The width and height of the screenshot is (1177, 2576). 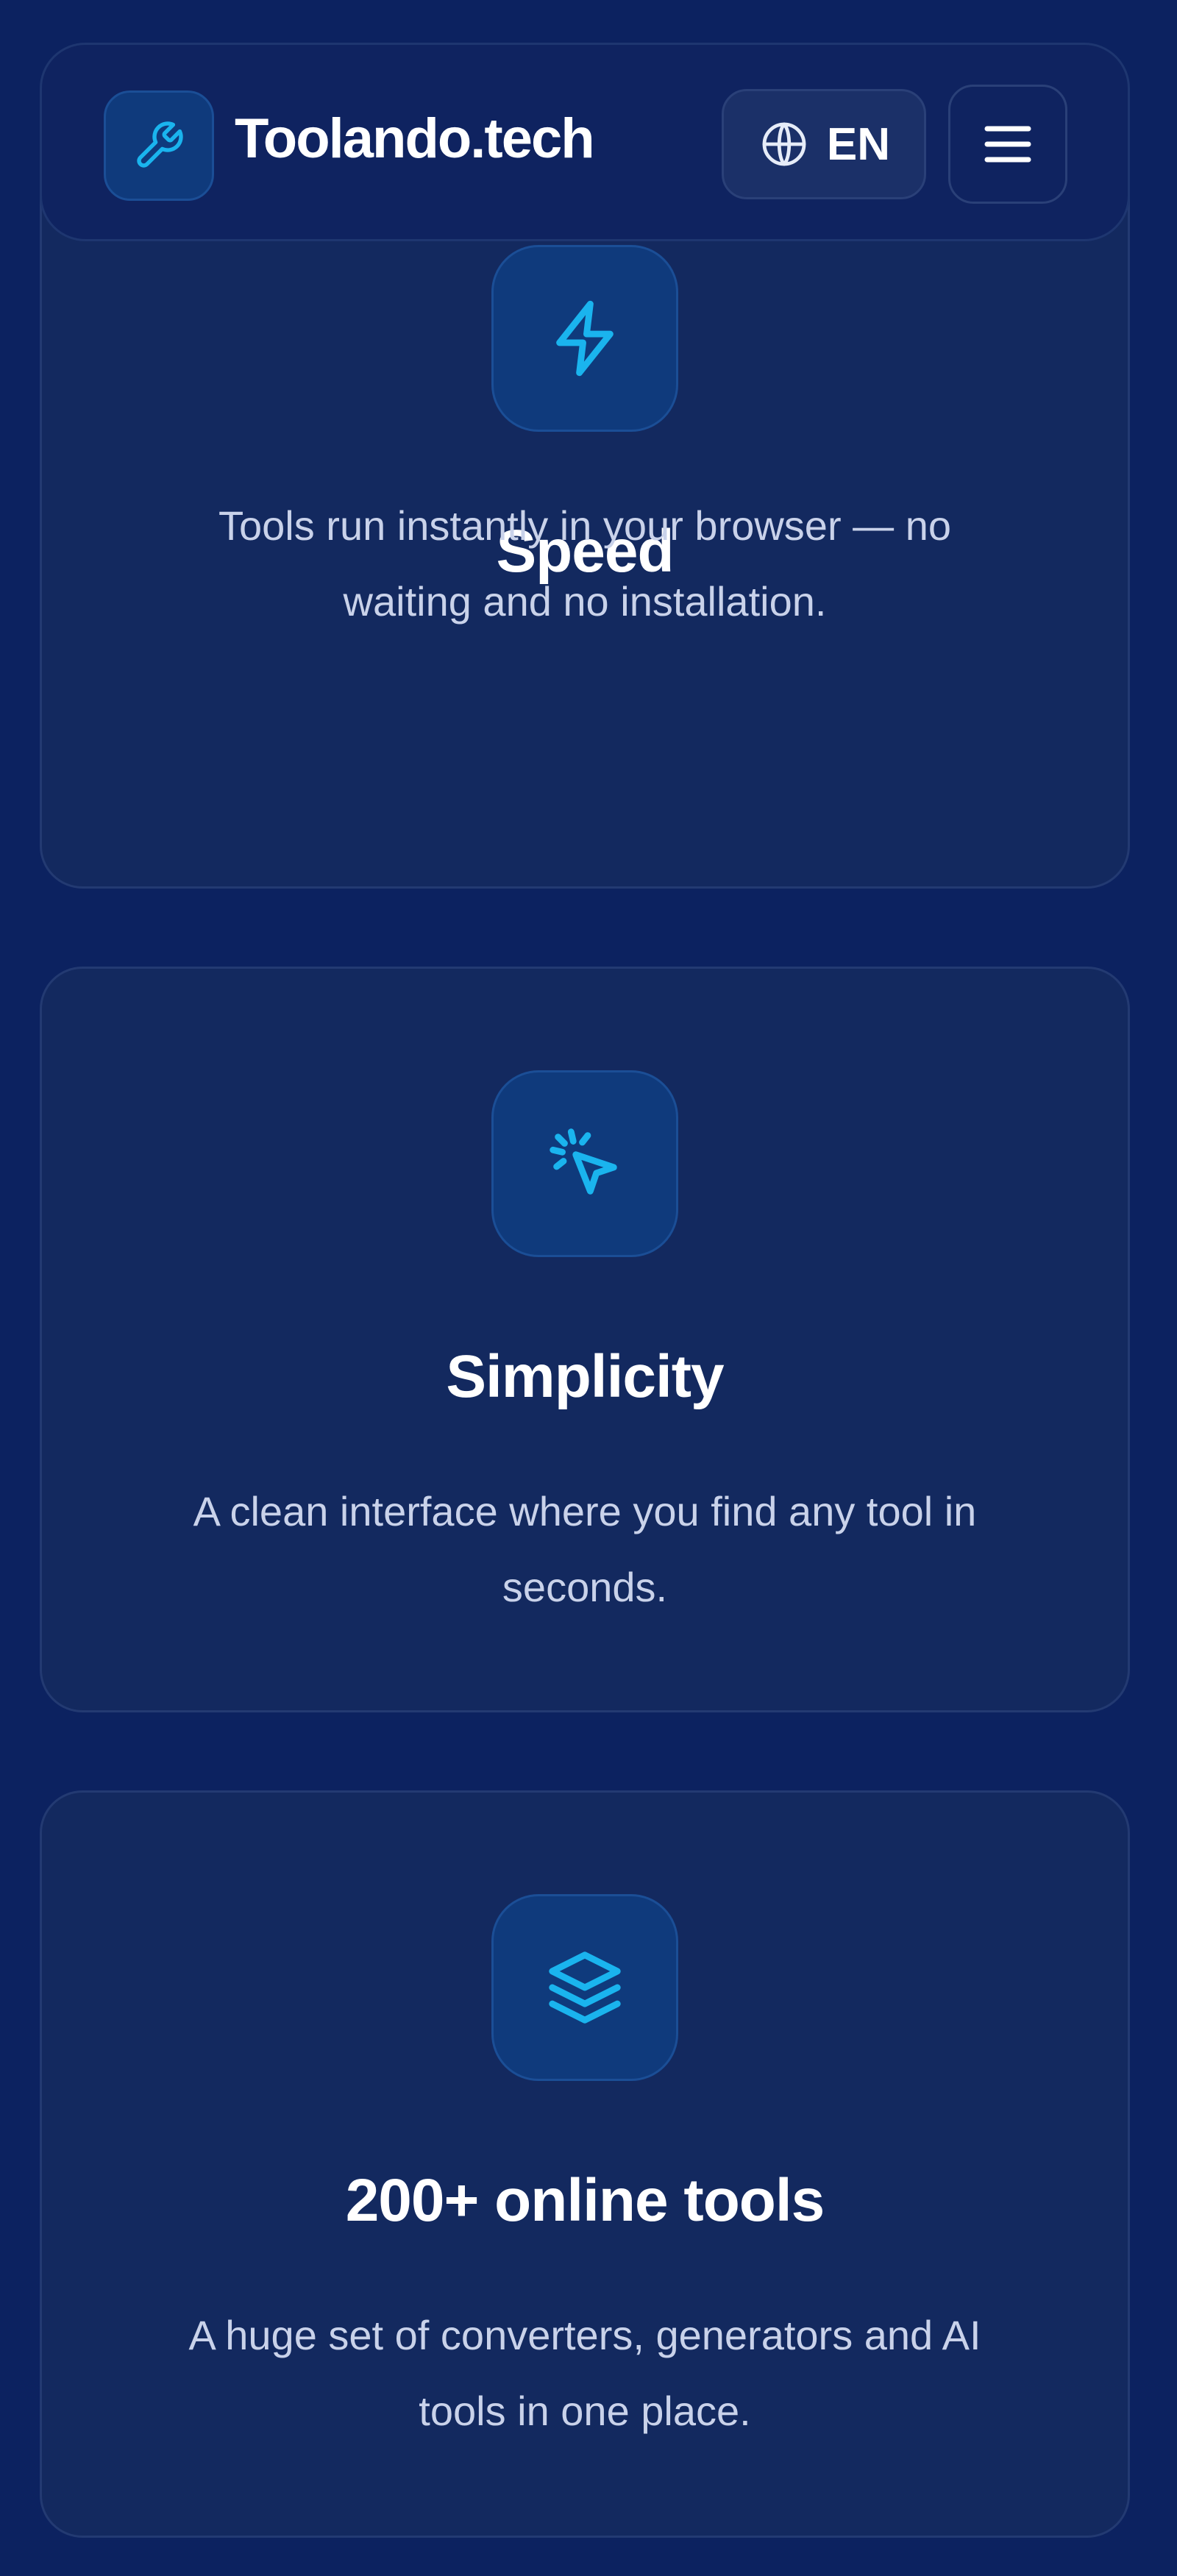 I want to click on feature-title: 200+ online tools, so click(x=585, y=2200).